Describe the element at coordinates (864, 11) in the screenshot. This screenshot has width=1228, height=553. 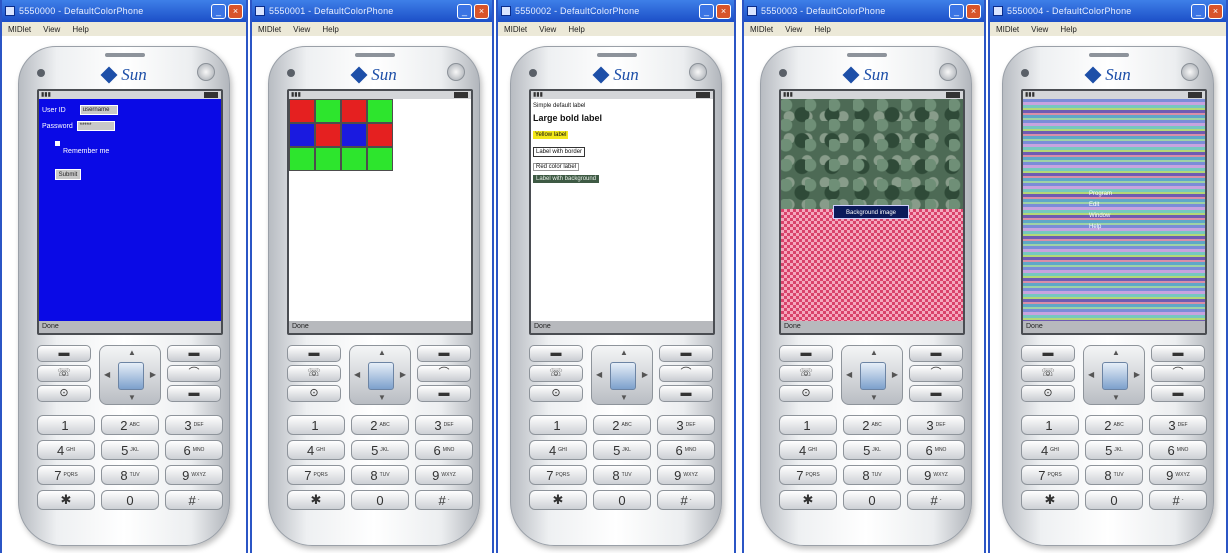
I see `title-bar: 5550003 - DefaultColorPhone _ ×` at that location.